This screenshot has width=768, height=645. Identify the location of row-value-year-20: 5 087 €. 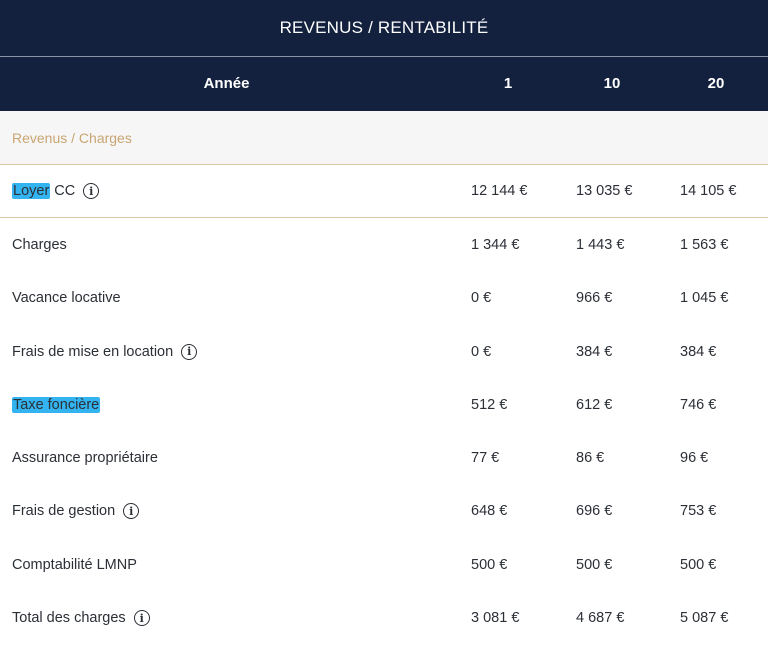
(704, 618).